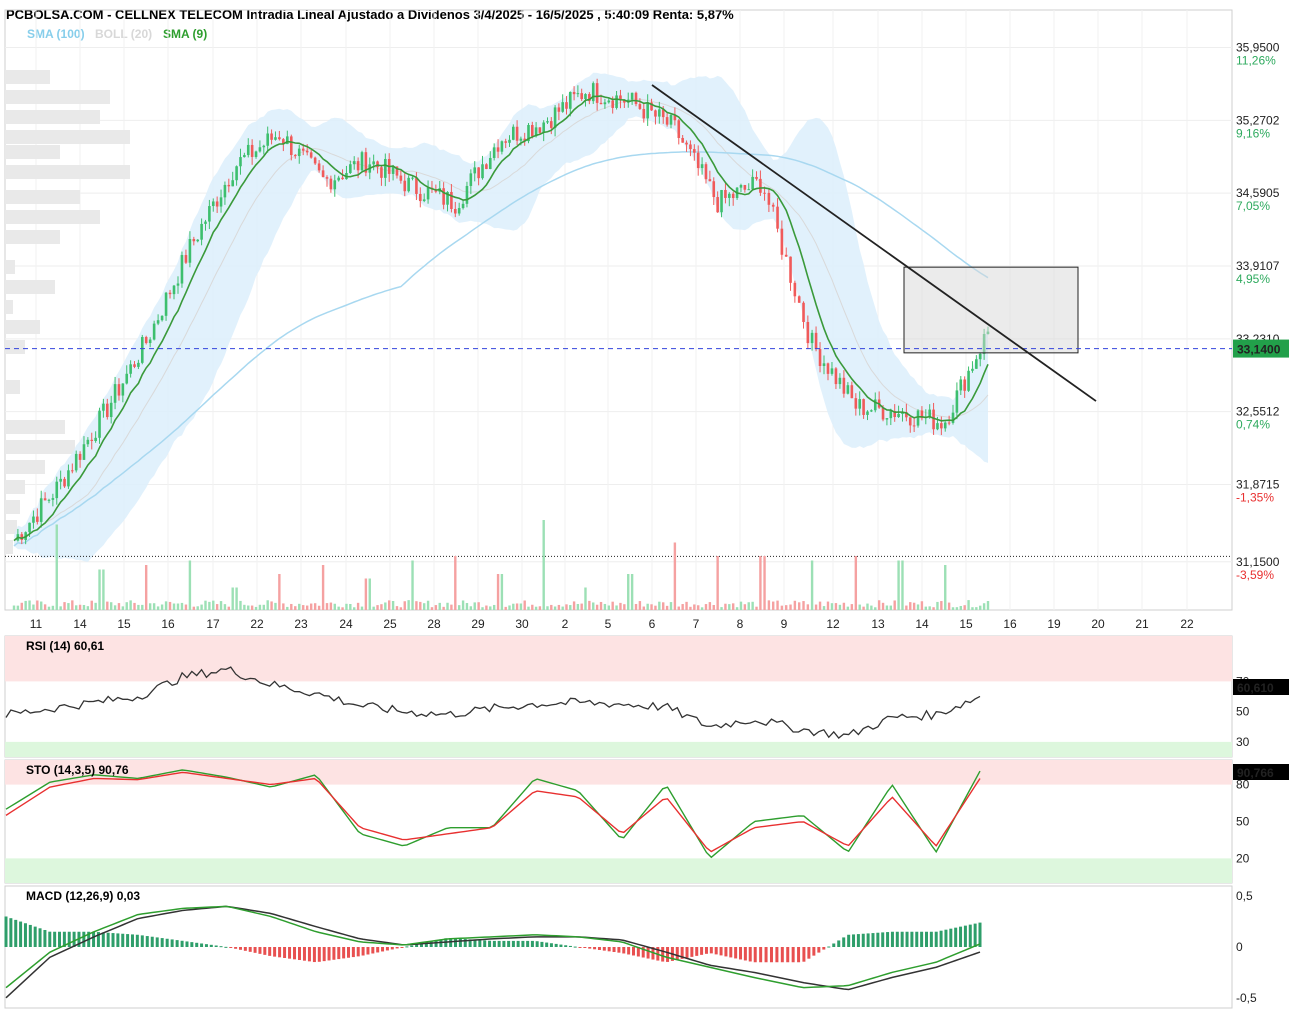 The image size is (1299, 1013). Describe the element at coordinates (1243, 858) in the screenshot. I see `stoch-tick-label: 20` at that location.